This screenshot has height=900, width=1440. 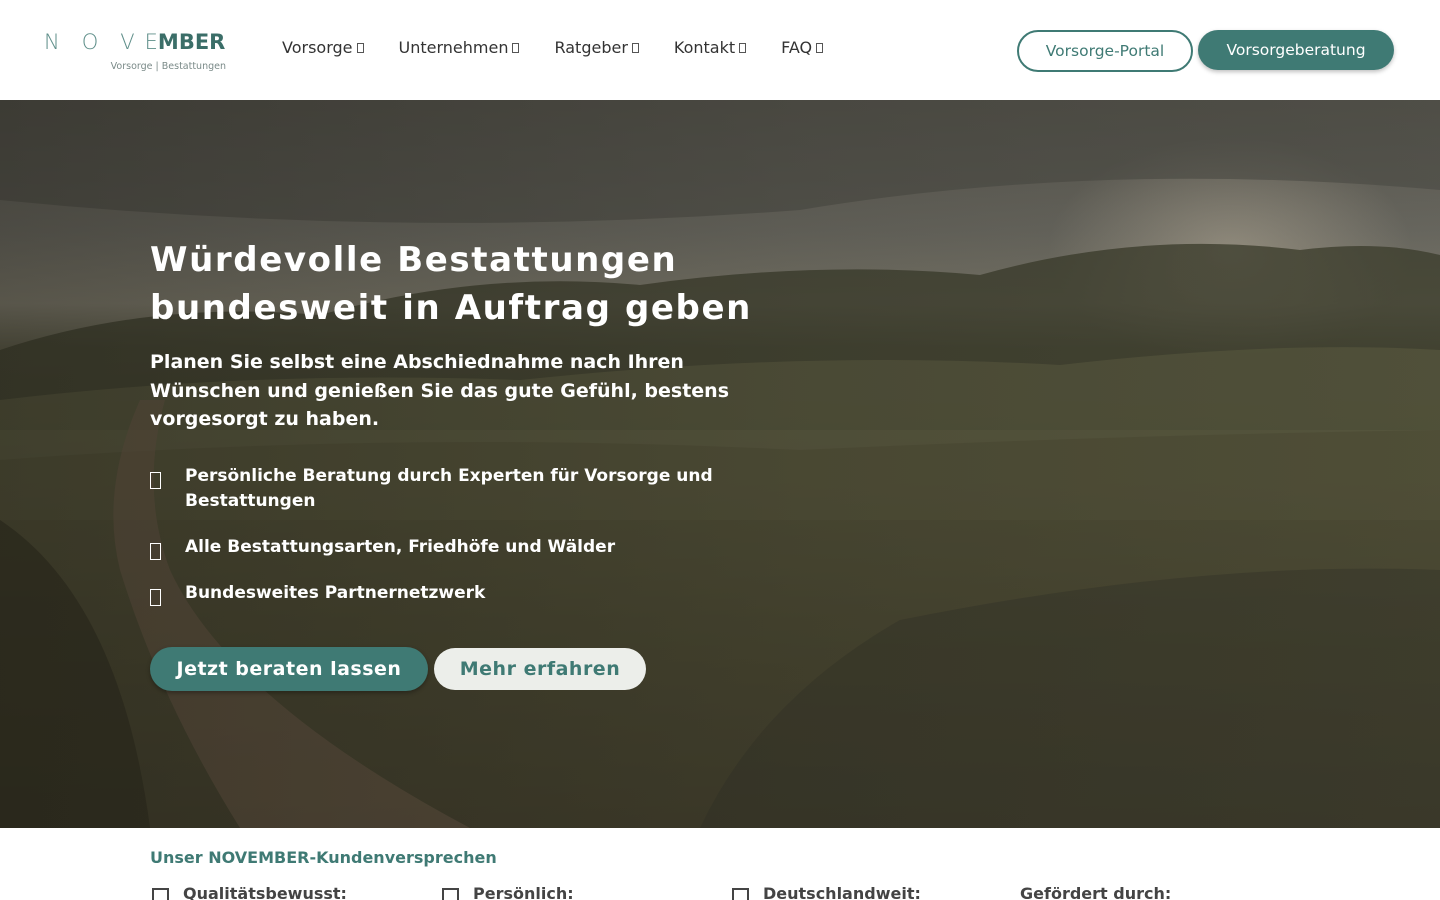 I want to click on nav-item-label: Vorsorge, so click(x=317, y=47).